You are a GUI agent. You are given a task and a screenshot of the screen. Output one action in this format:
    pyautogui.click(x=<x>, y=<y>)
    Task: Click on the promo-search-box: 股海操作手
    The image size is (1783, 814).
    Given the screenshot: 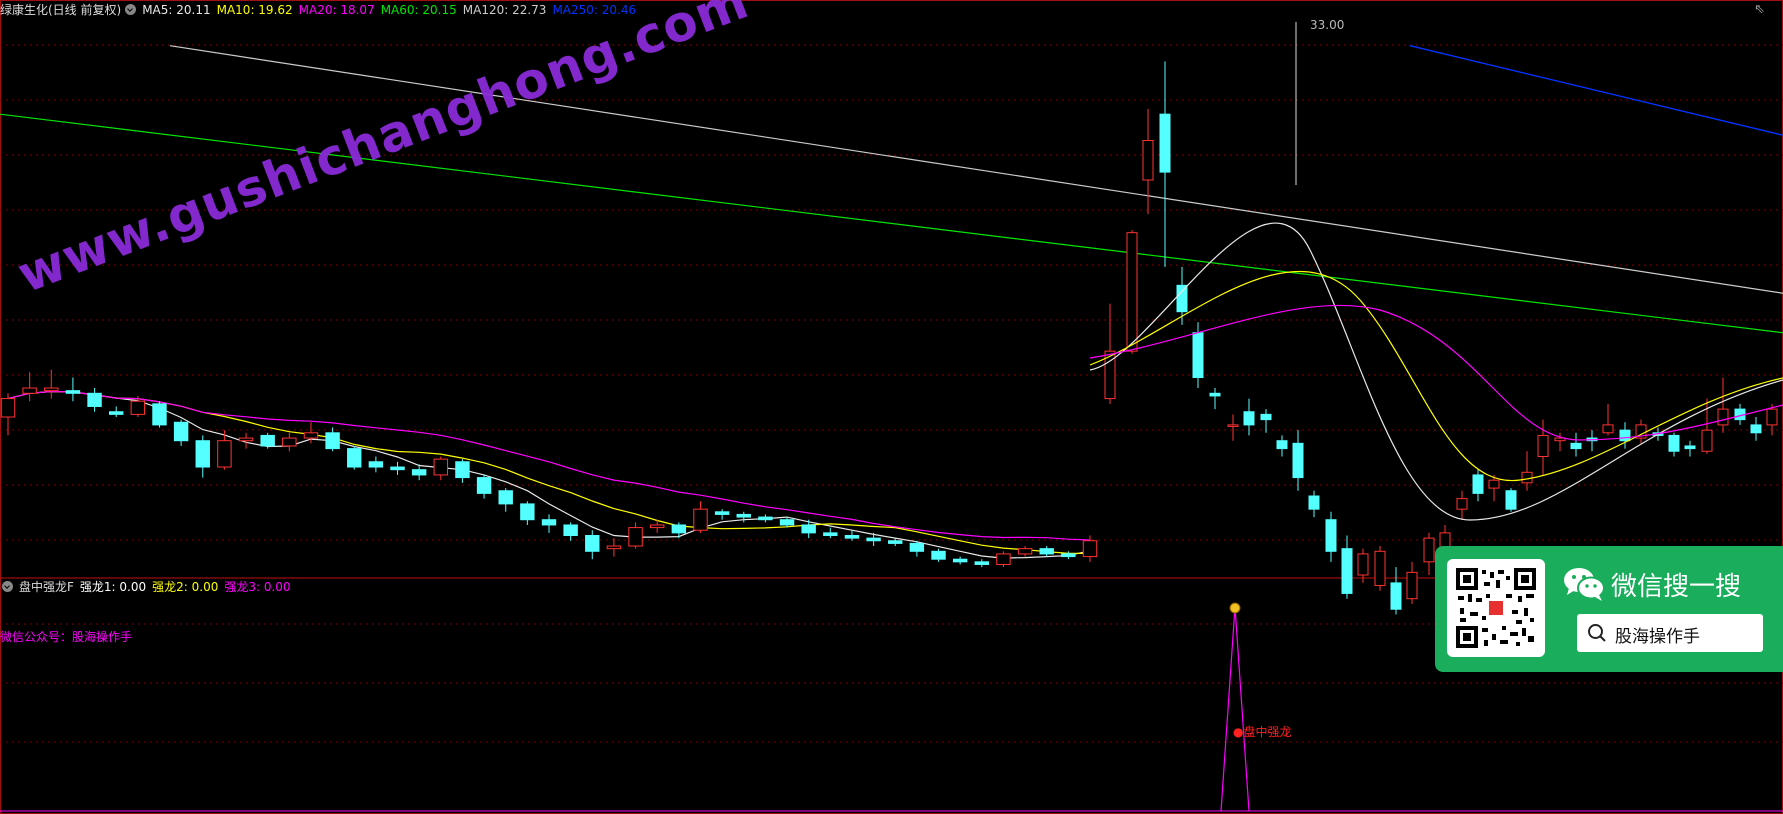 What is the action you would take?
    pyautogui.click(x=1670, y=633)
    